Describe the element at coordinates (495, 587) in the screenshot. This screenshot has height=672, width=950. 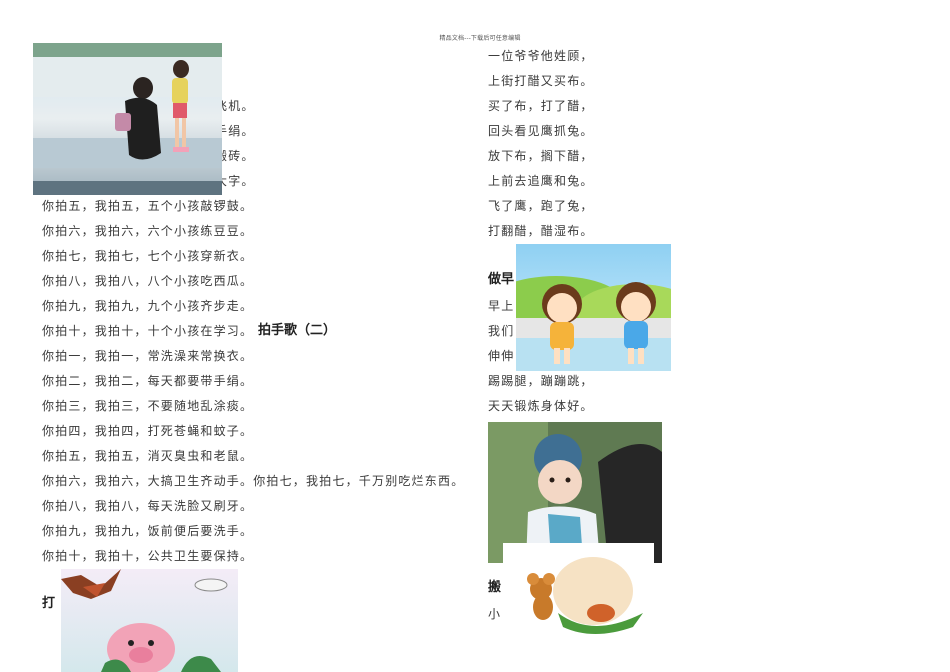
I see `right-heading-bottom: 搬` at that location.